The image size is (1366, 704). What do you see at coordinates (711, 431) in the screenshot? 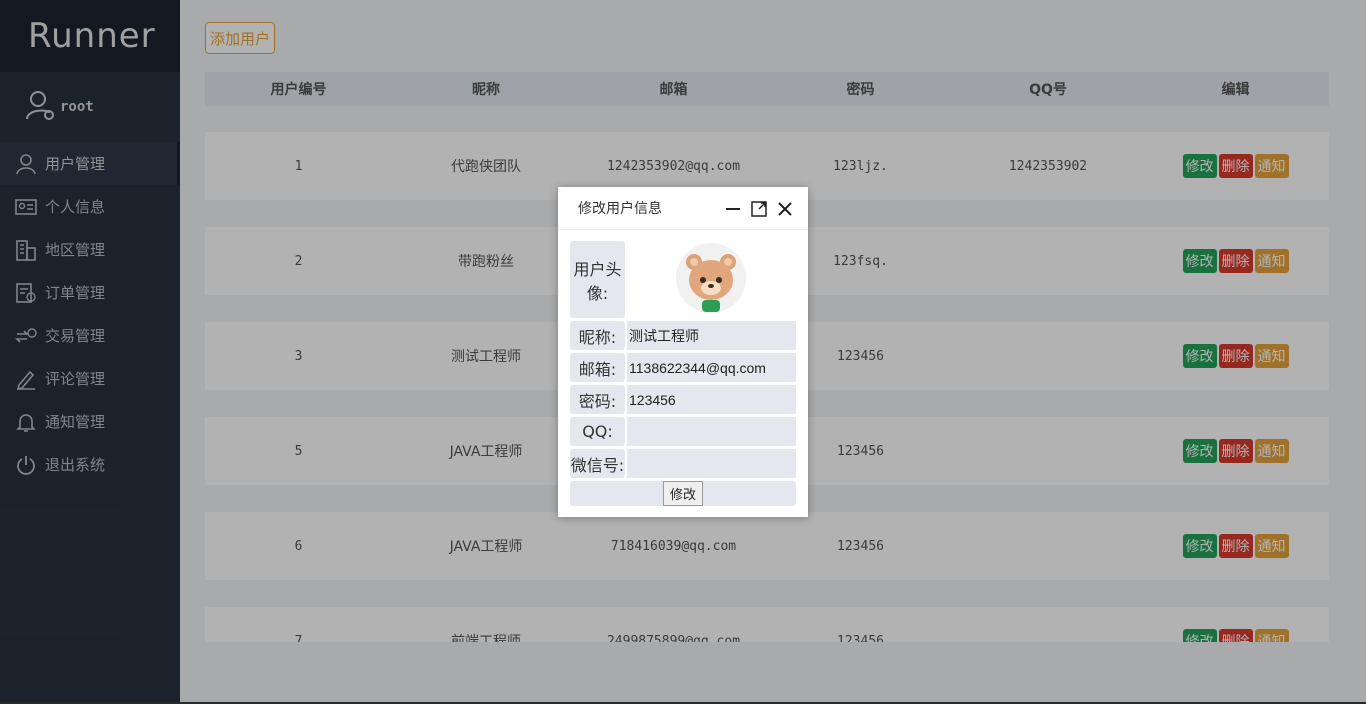
I see `qq-field` at bounding box center [711, 431].